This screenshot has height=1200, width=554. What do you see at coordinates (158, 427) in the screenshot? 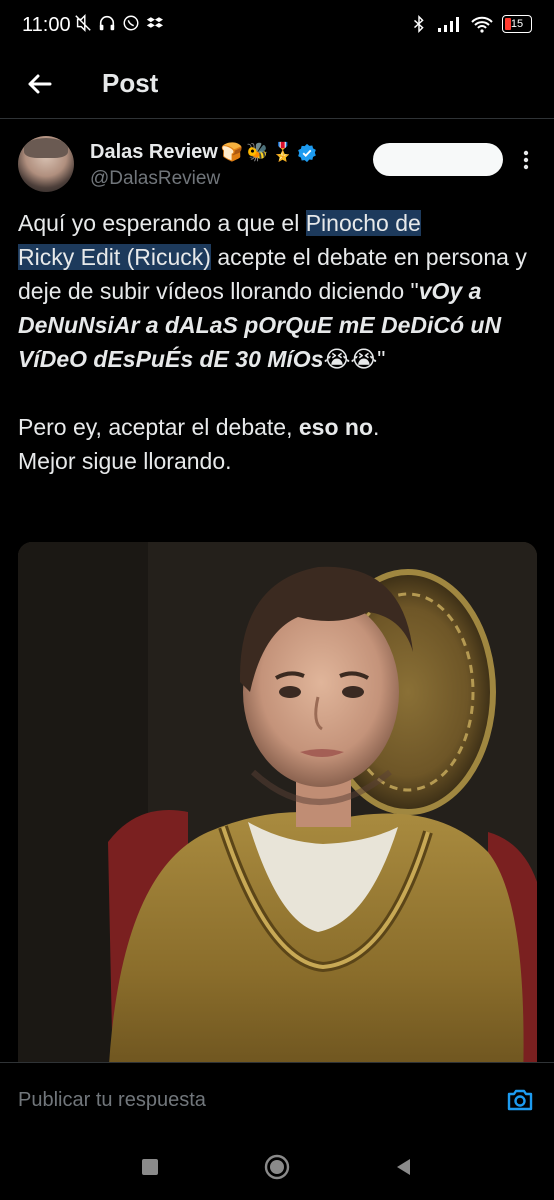
I see `text-segment: Pero ey, aceptar el debate,` at bounding box center [158, 427].